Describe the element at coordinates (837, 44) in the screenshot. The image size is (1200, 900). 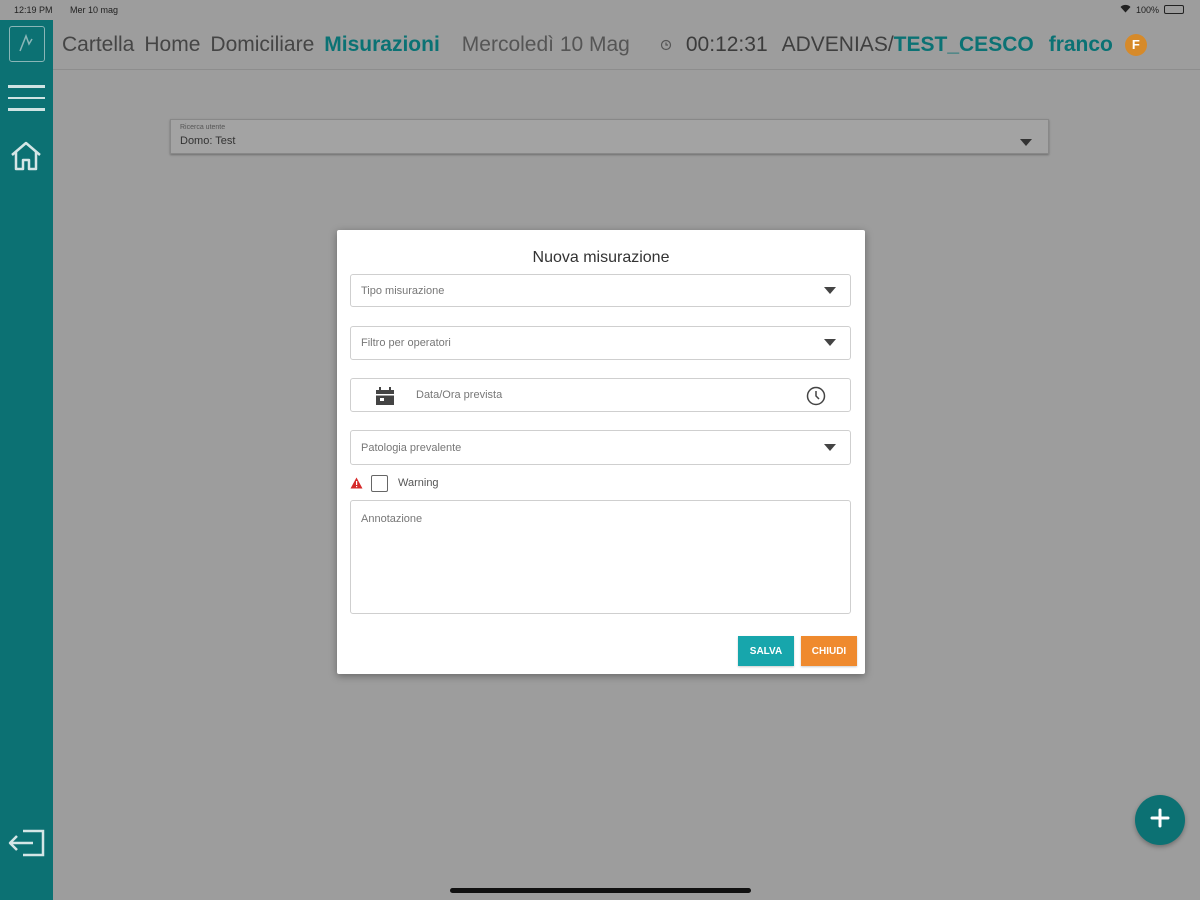
I see `organization-name: ADVENIAS/` at that location.